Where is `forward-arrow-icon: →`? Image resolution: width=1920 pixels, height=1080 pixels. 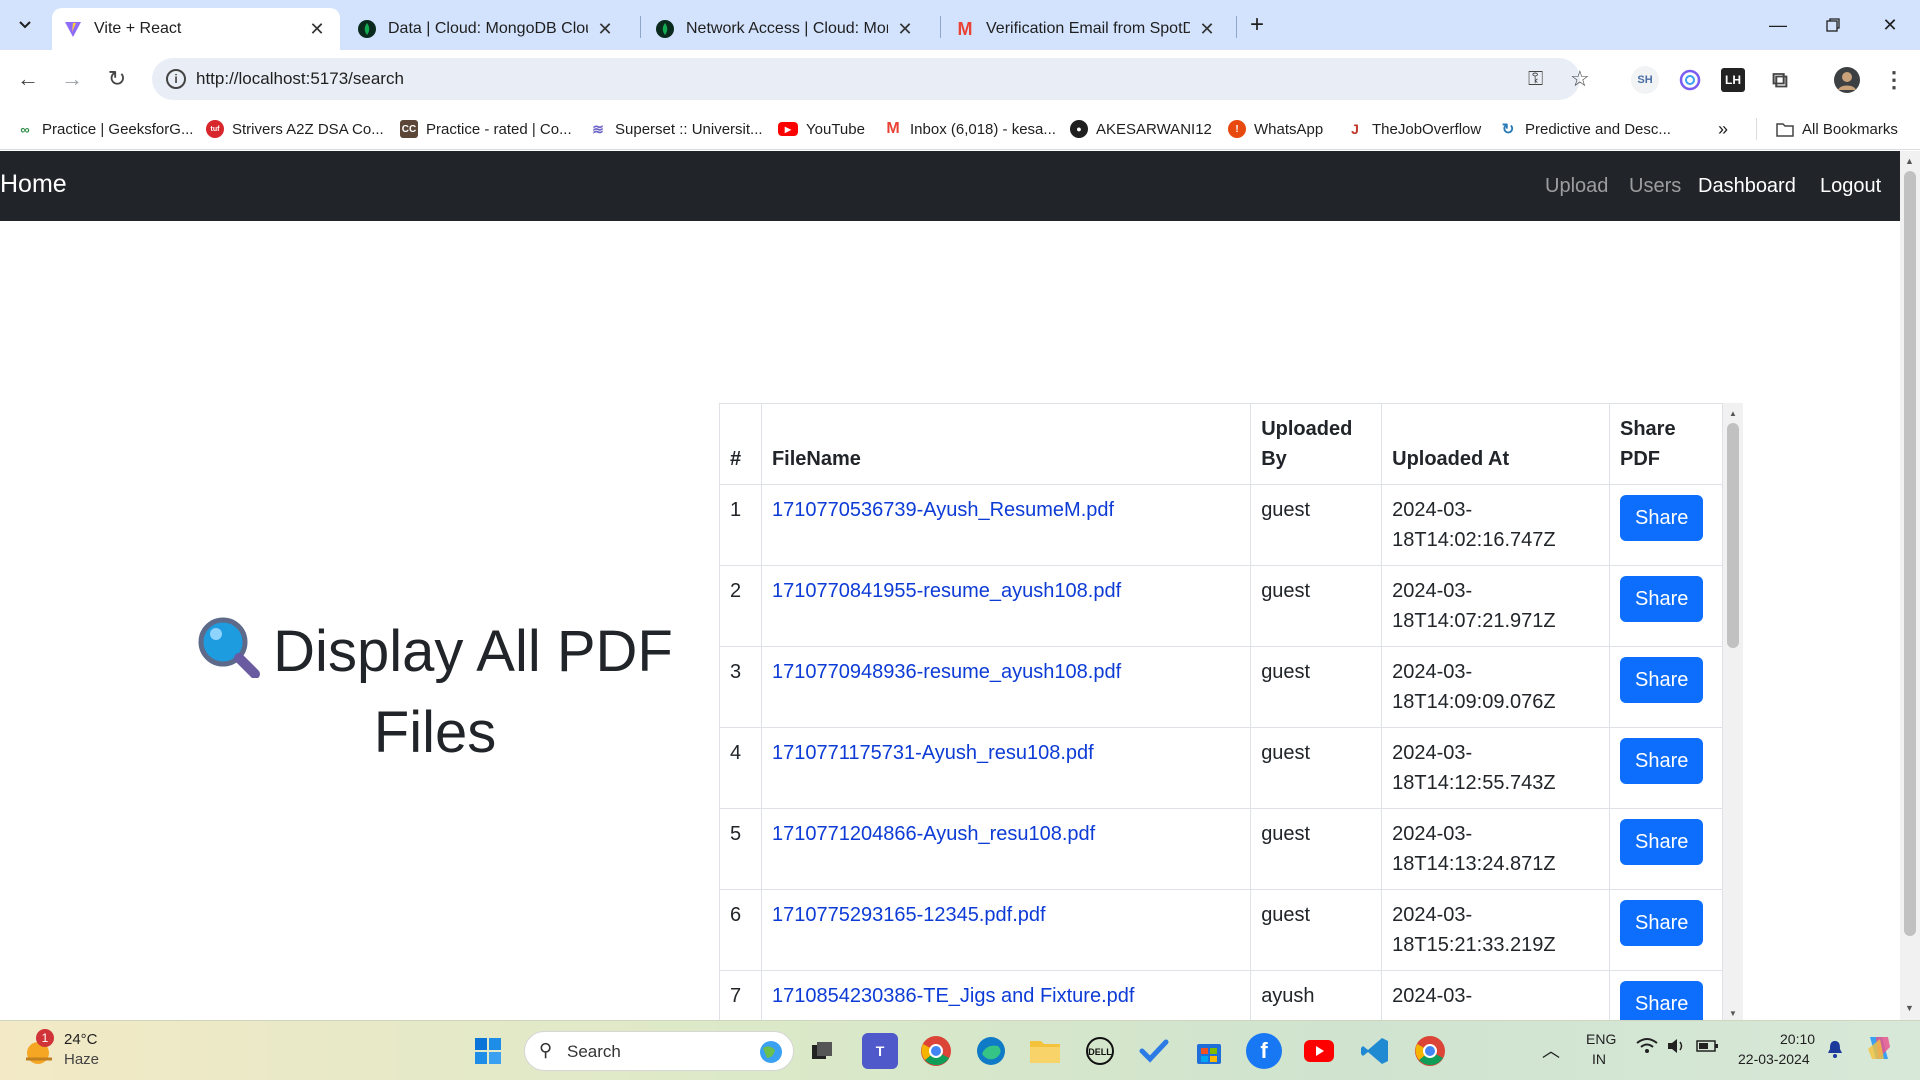
forward-arrow-icon: → is located at coordinates (72, 79).